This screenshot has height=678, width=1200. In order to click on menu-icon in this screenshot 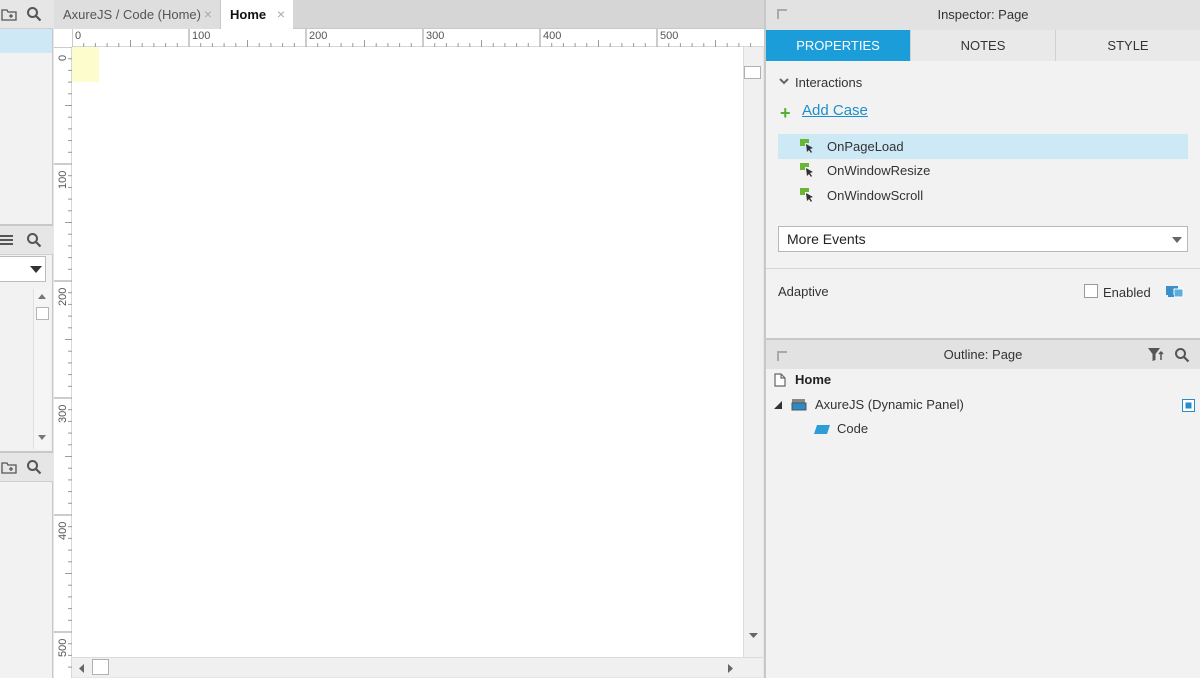, I will do `click(7, 241)`.